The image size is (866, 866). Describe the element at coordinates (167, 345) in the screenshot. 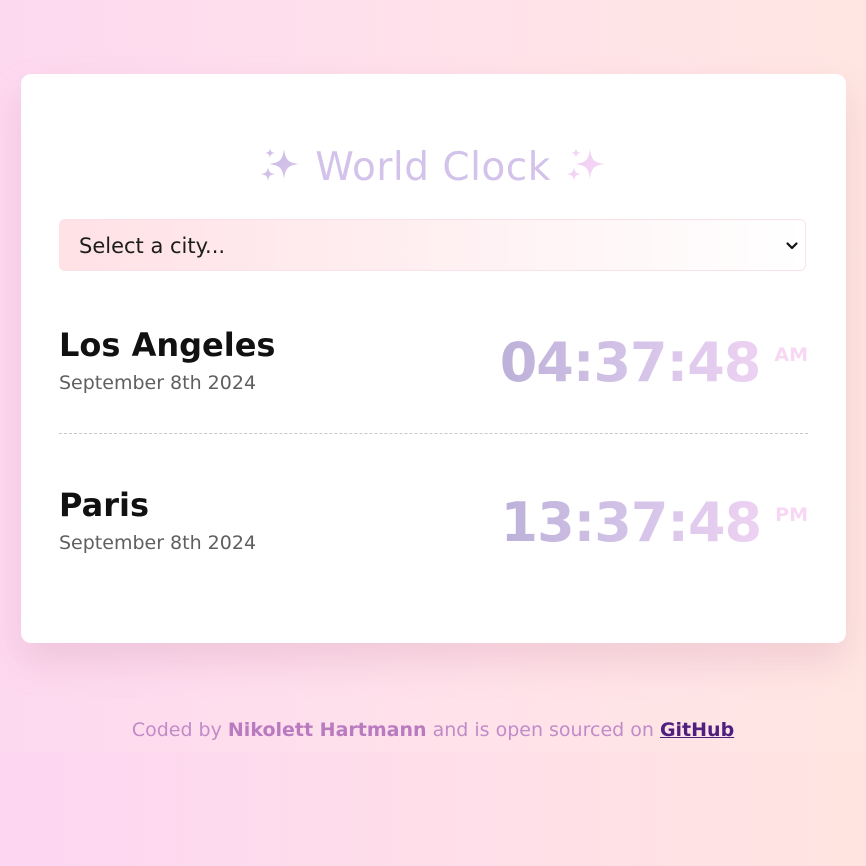

I see `city-name: Los Angeles` at that location.